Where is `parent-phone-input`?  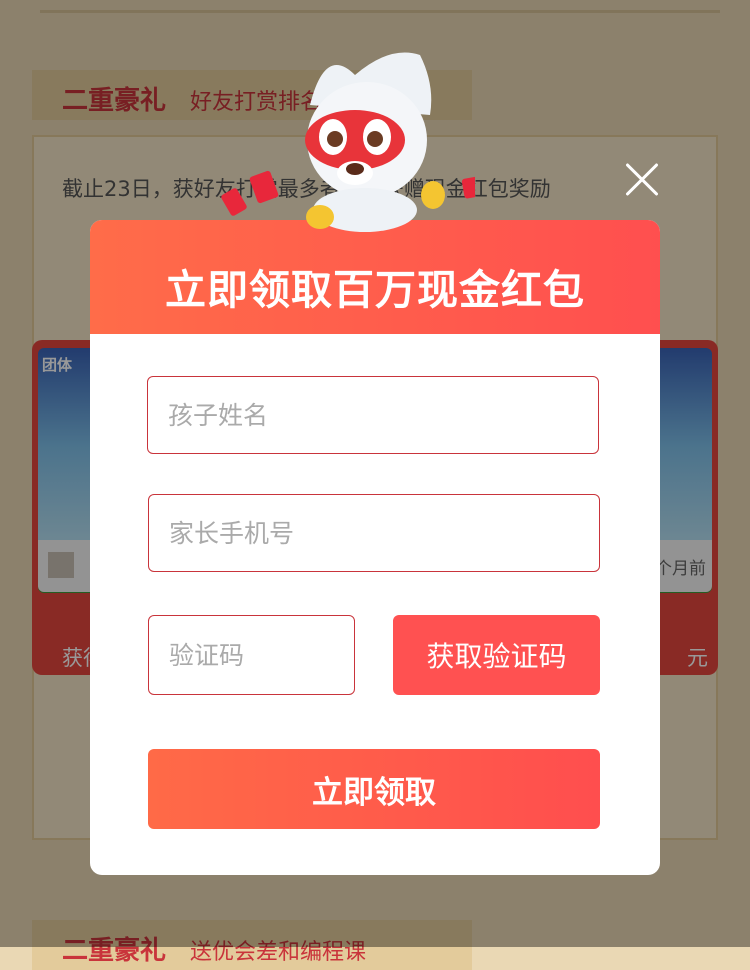 parent-phone-input is located at coordinates (374, 533).